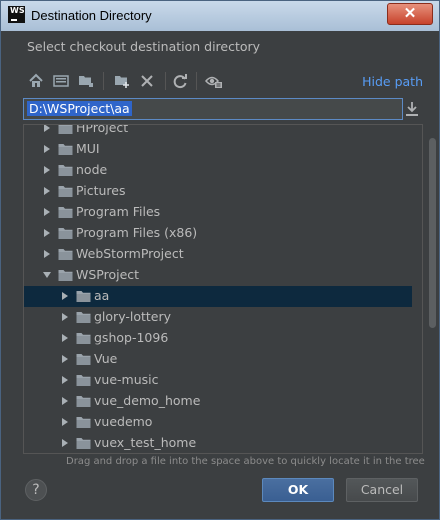 The width and height of the screenshot is (440, 520). I want to click on tree-item-label: HProject, so click(102, 129).